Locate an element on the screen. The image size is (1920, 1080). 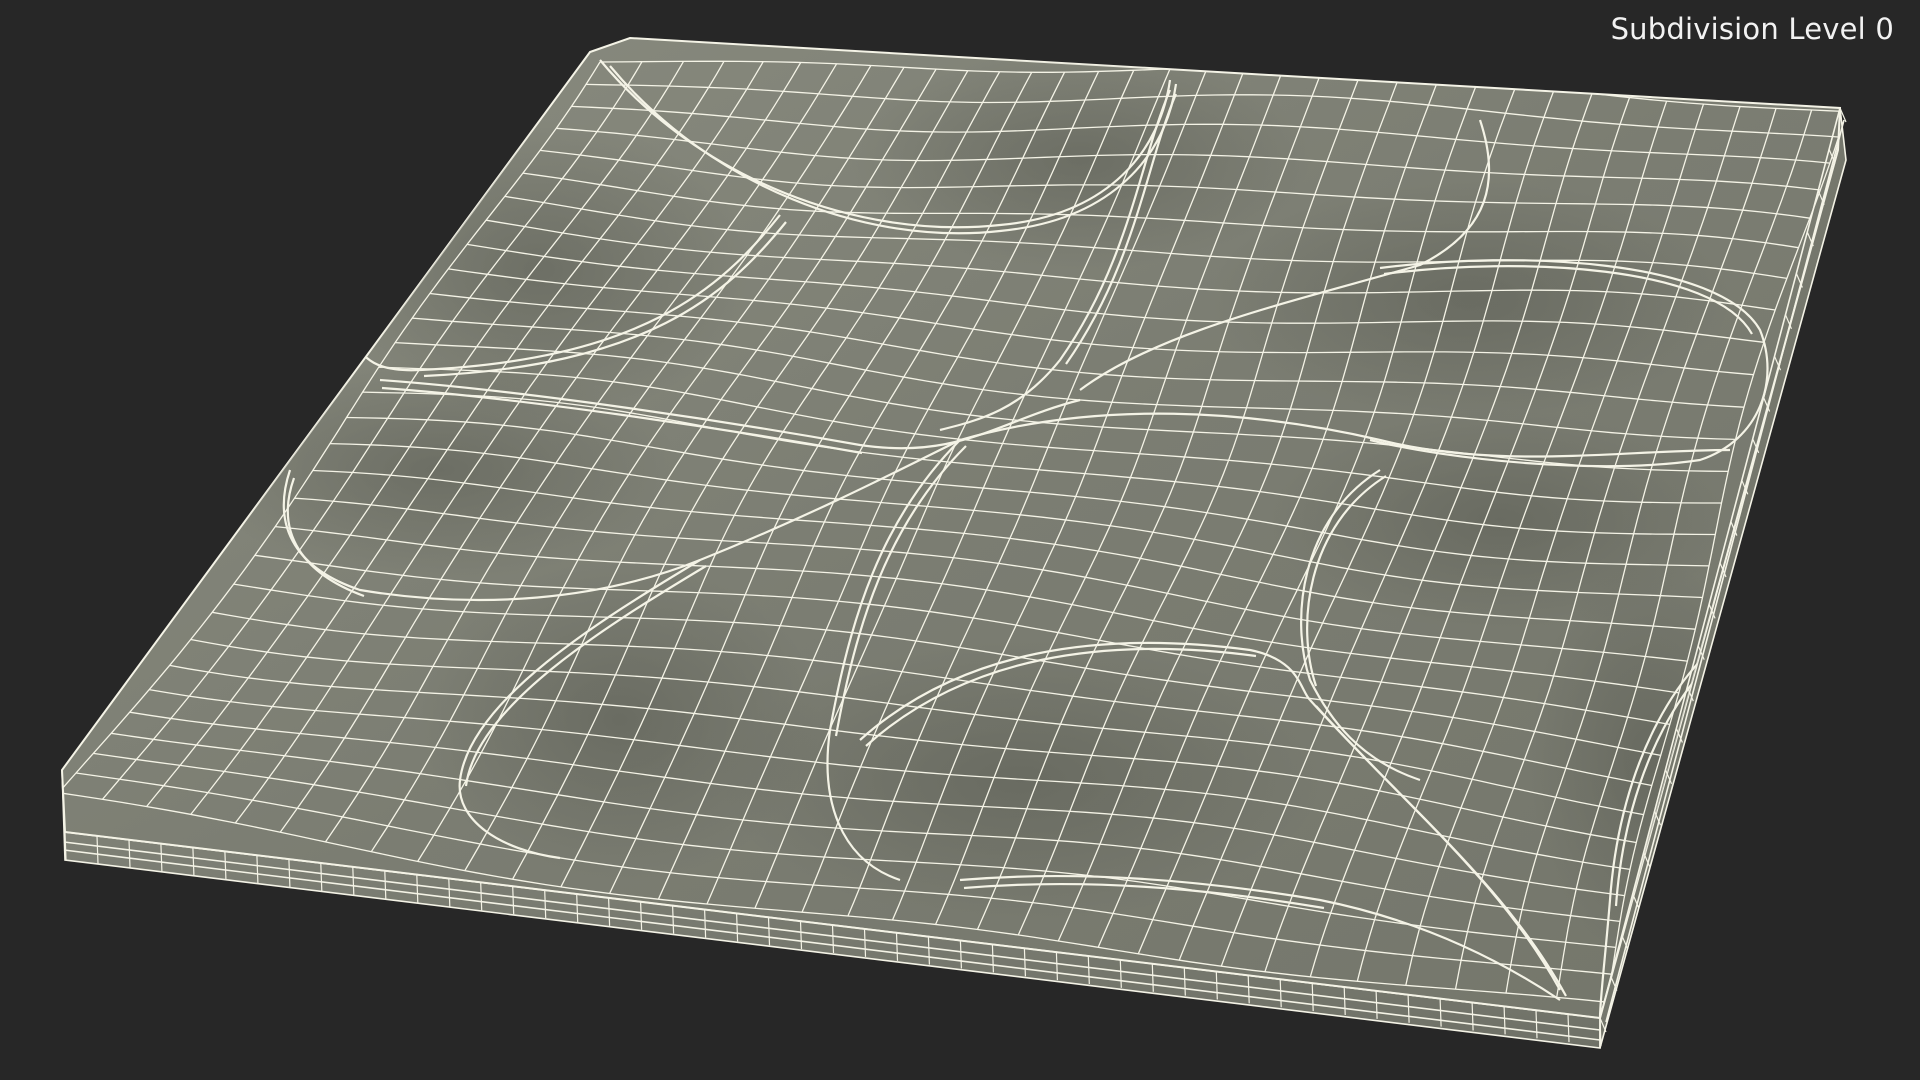
subdivision-level-label: Subdivision Level 0 is located at coordinates (1752, 29).